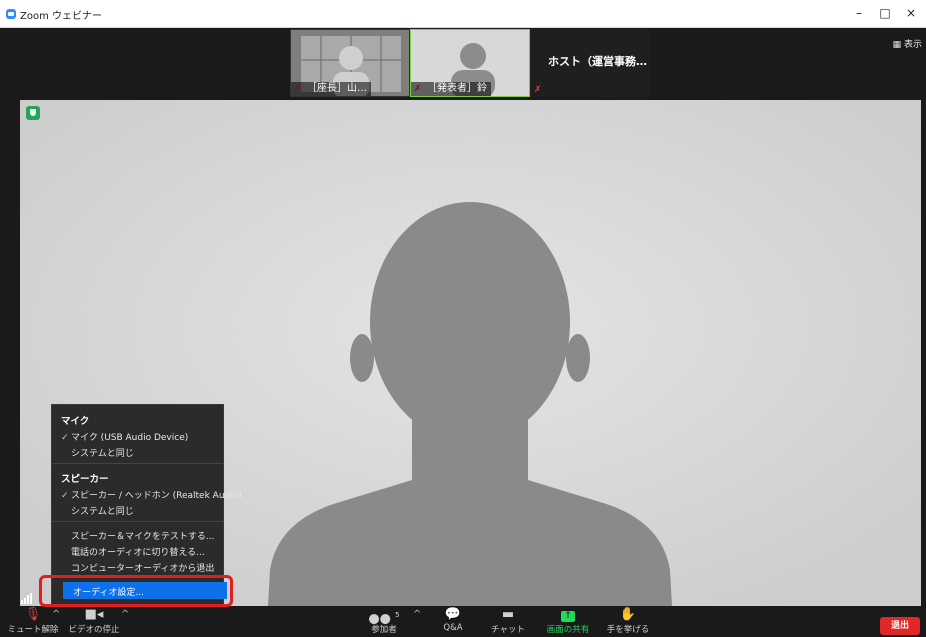 This screenshot has width=926, height=637. I want to click on participants-caret: ^, so click(417, 614).